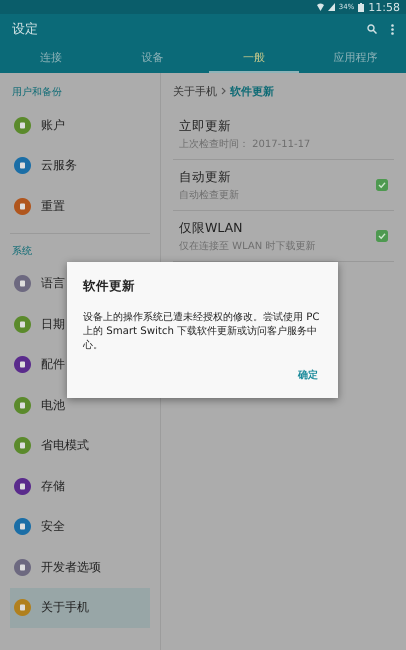 The image size is (406, 650). I want to click on section-header: 用户和备份, so click(37, 93).